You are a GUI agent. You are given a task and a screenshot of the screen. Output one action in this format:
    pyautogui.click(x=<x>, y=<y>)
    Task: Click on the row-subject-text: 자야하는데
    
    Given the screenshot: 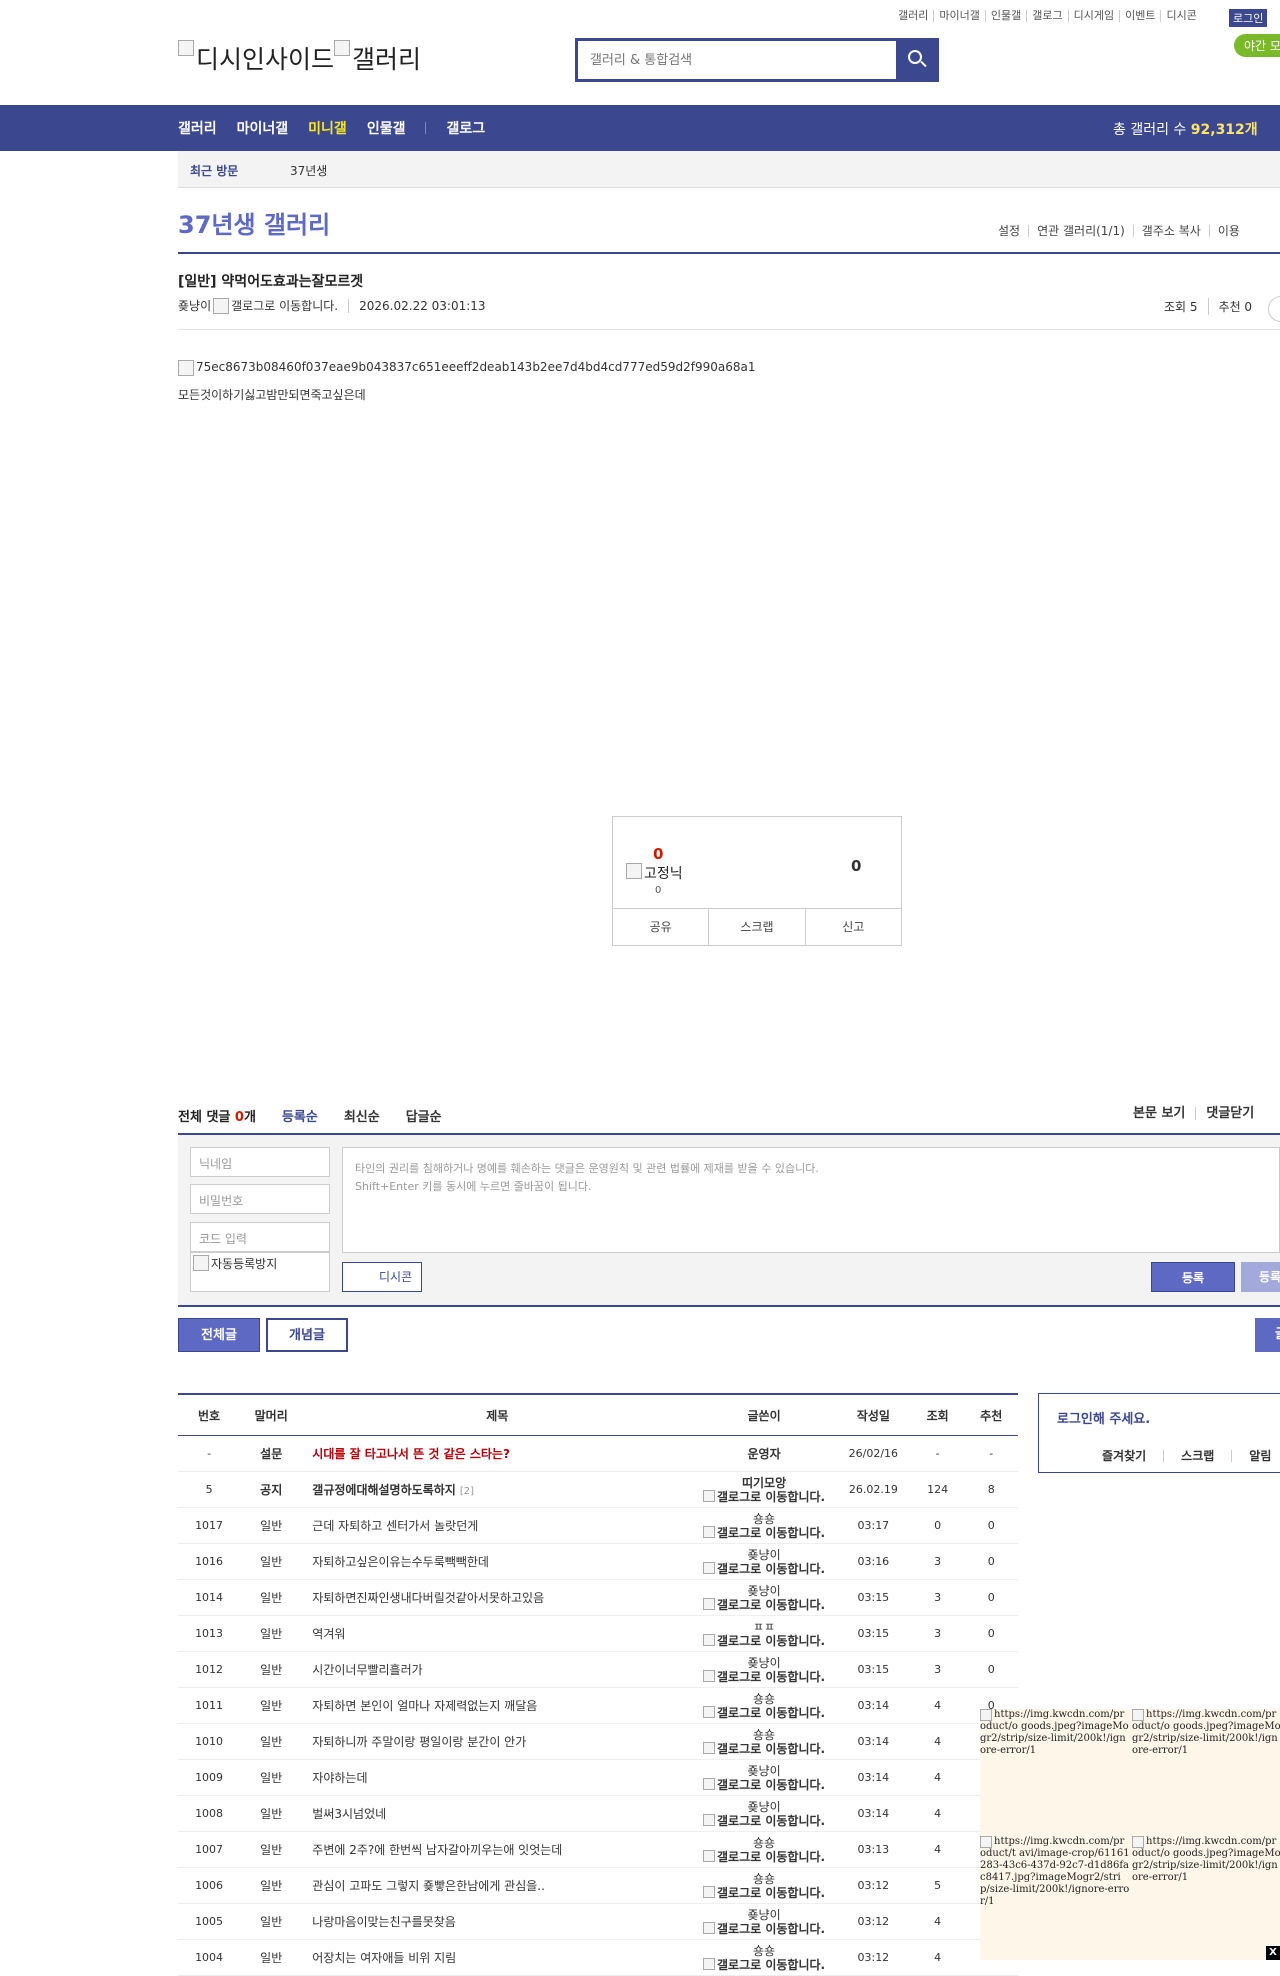 What is the action you would take?
    pyautogui.click(x=339, y=1778)
    